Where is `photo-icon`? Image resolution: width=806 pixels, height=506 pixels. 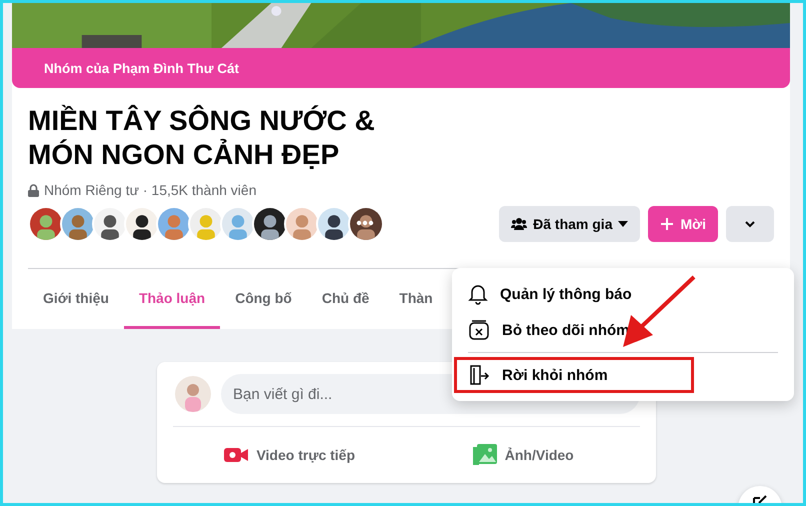
photo-icon is located at coordinates (484, 455).